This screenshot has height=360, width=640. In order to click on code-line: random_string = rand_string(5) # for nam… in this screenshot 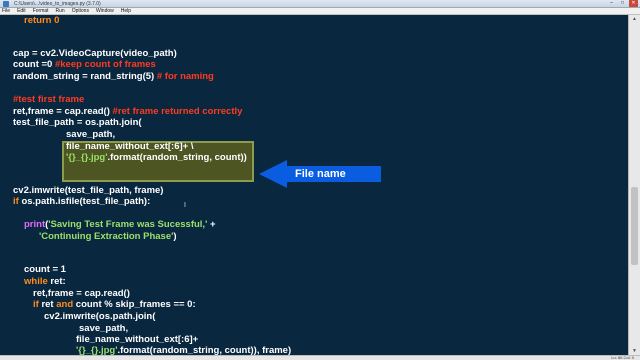, I will do `click(113, 76)`.